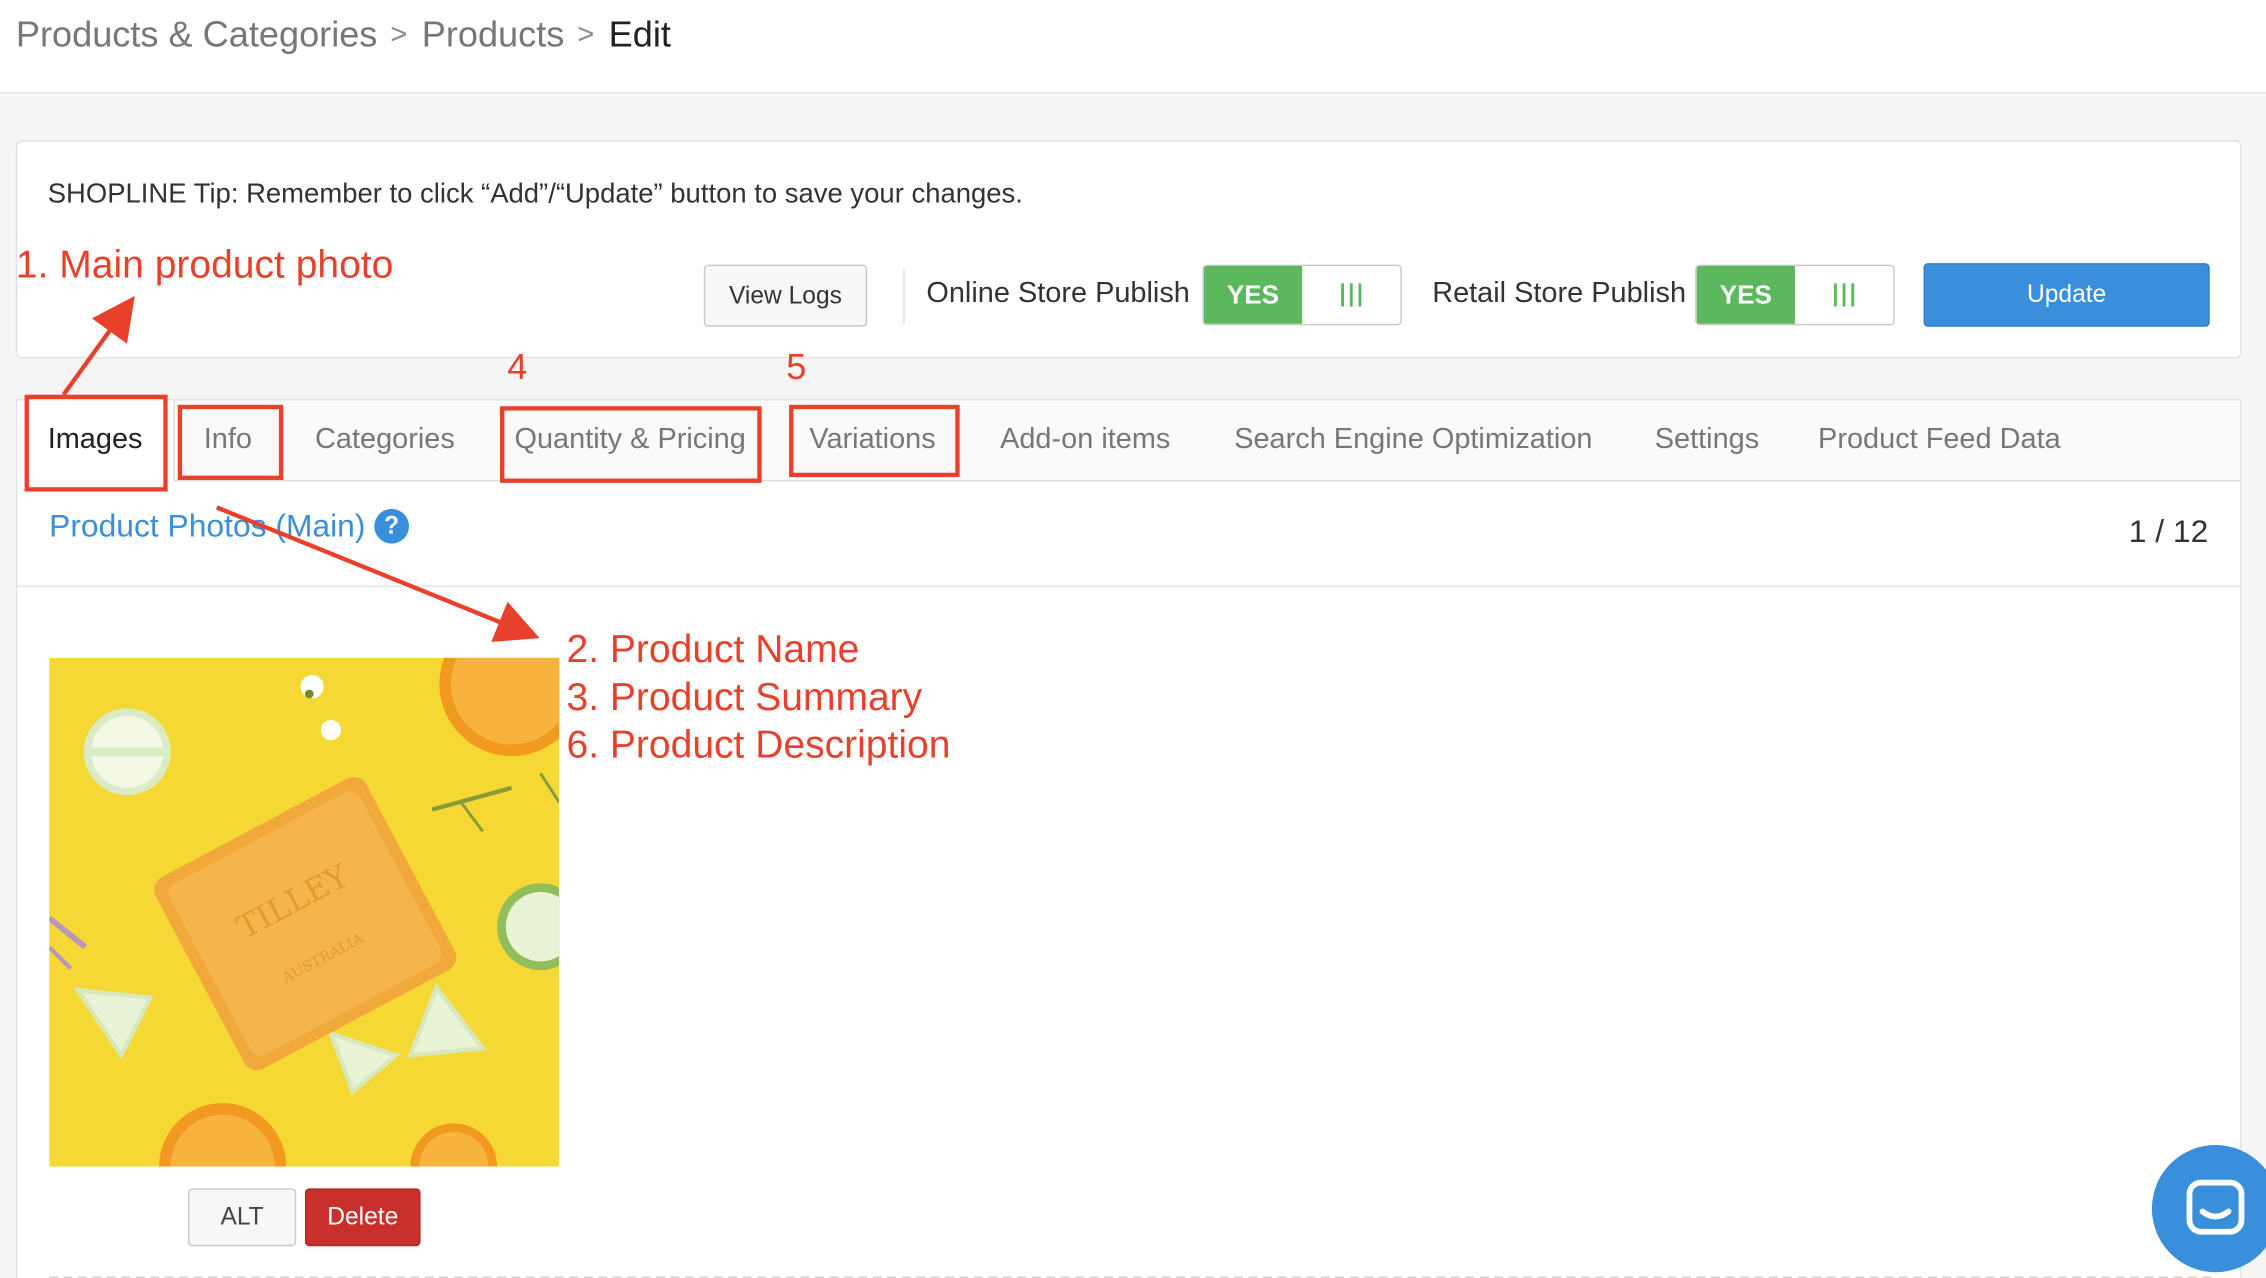  I want to click on annotation-number-5: 5, so click(796, 367).